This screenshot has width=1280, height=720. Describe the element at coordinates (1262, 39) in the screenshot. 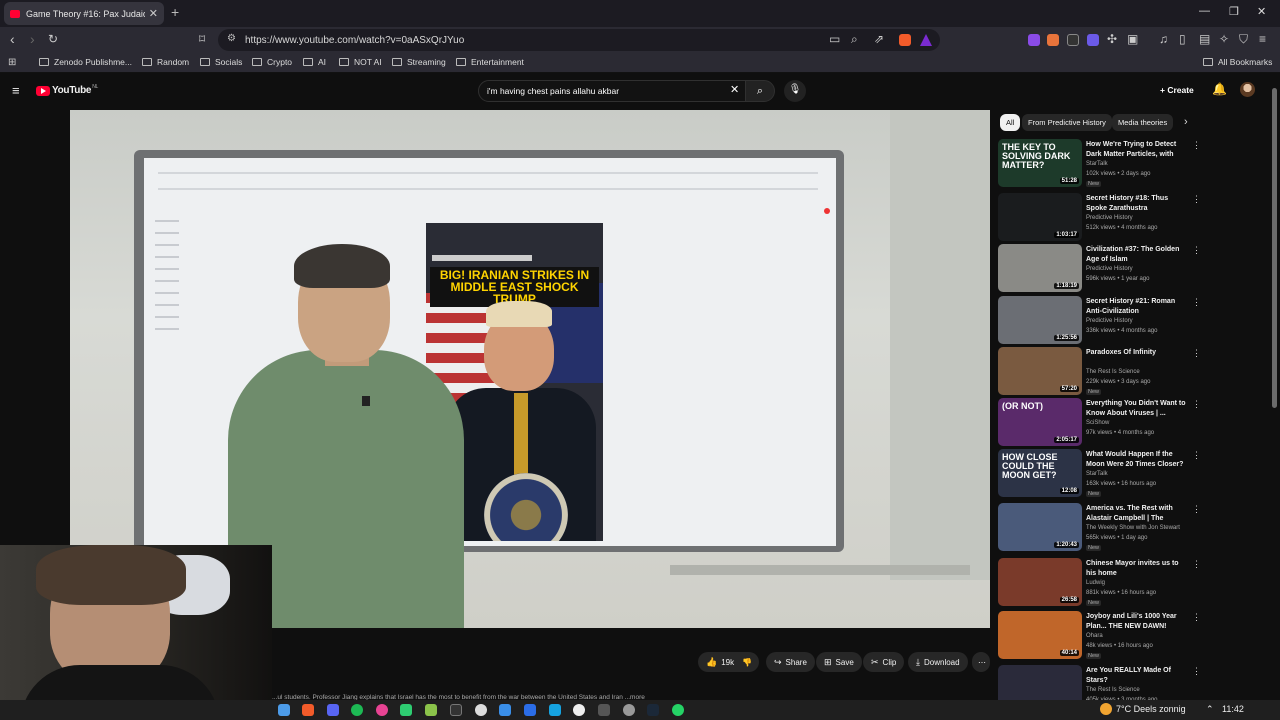

I see `menu-icon: ≡` at that location.